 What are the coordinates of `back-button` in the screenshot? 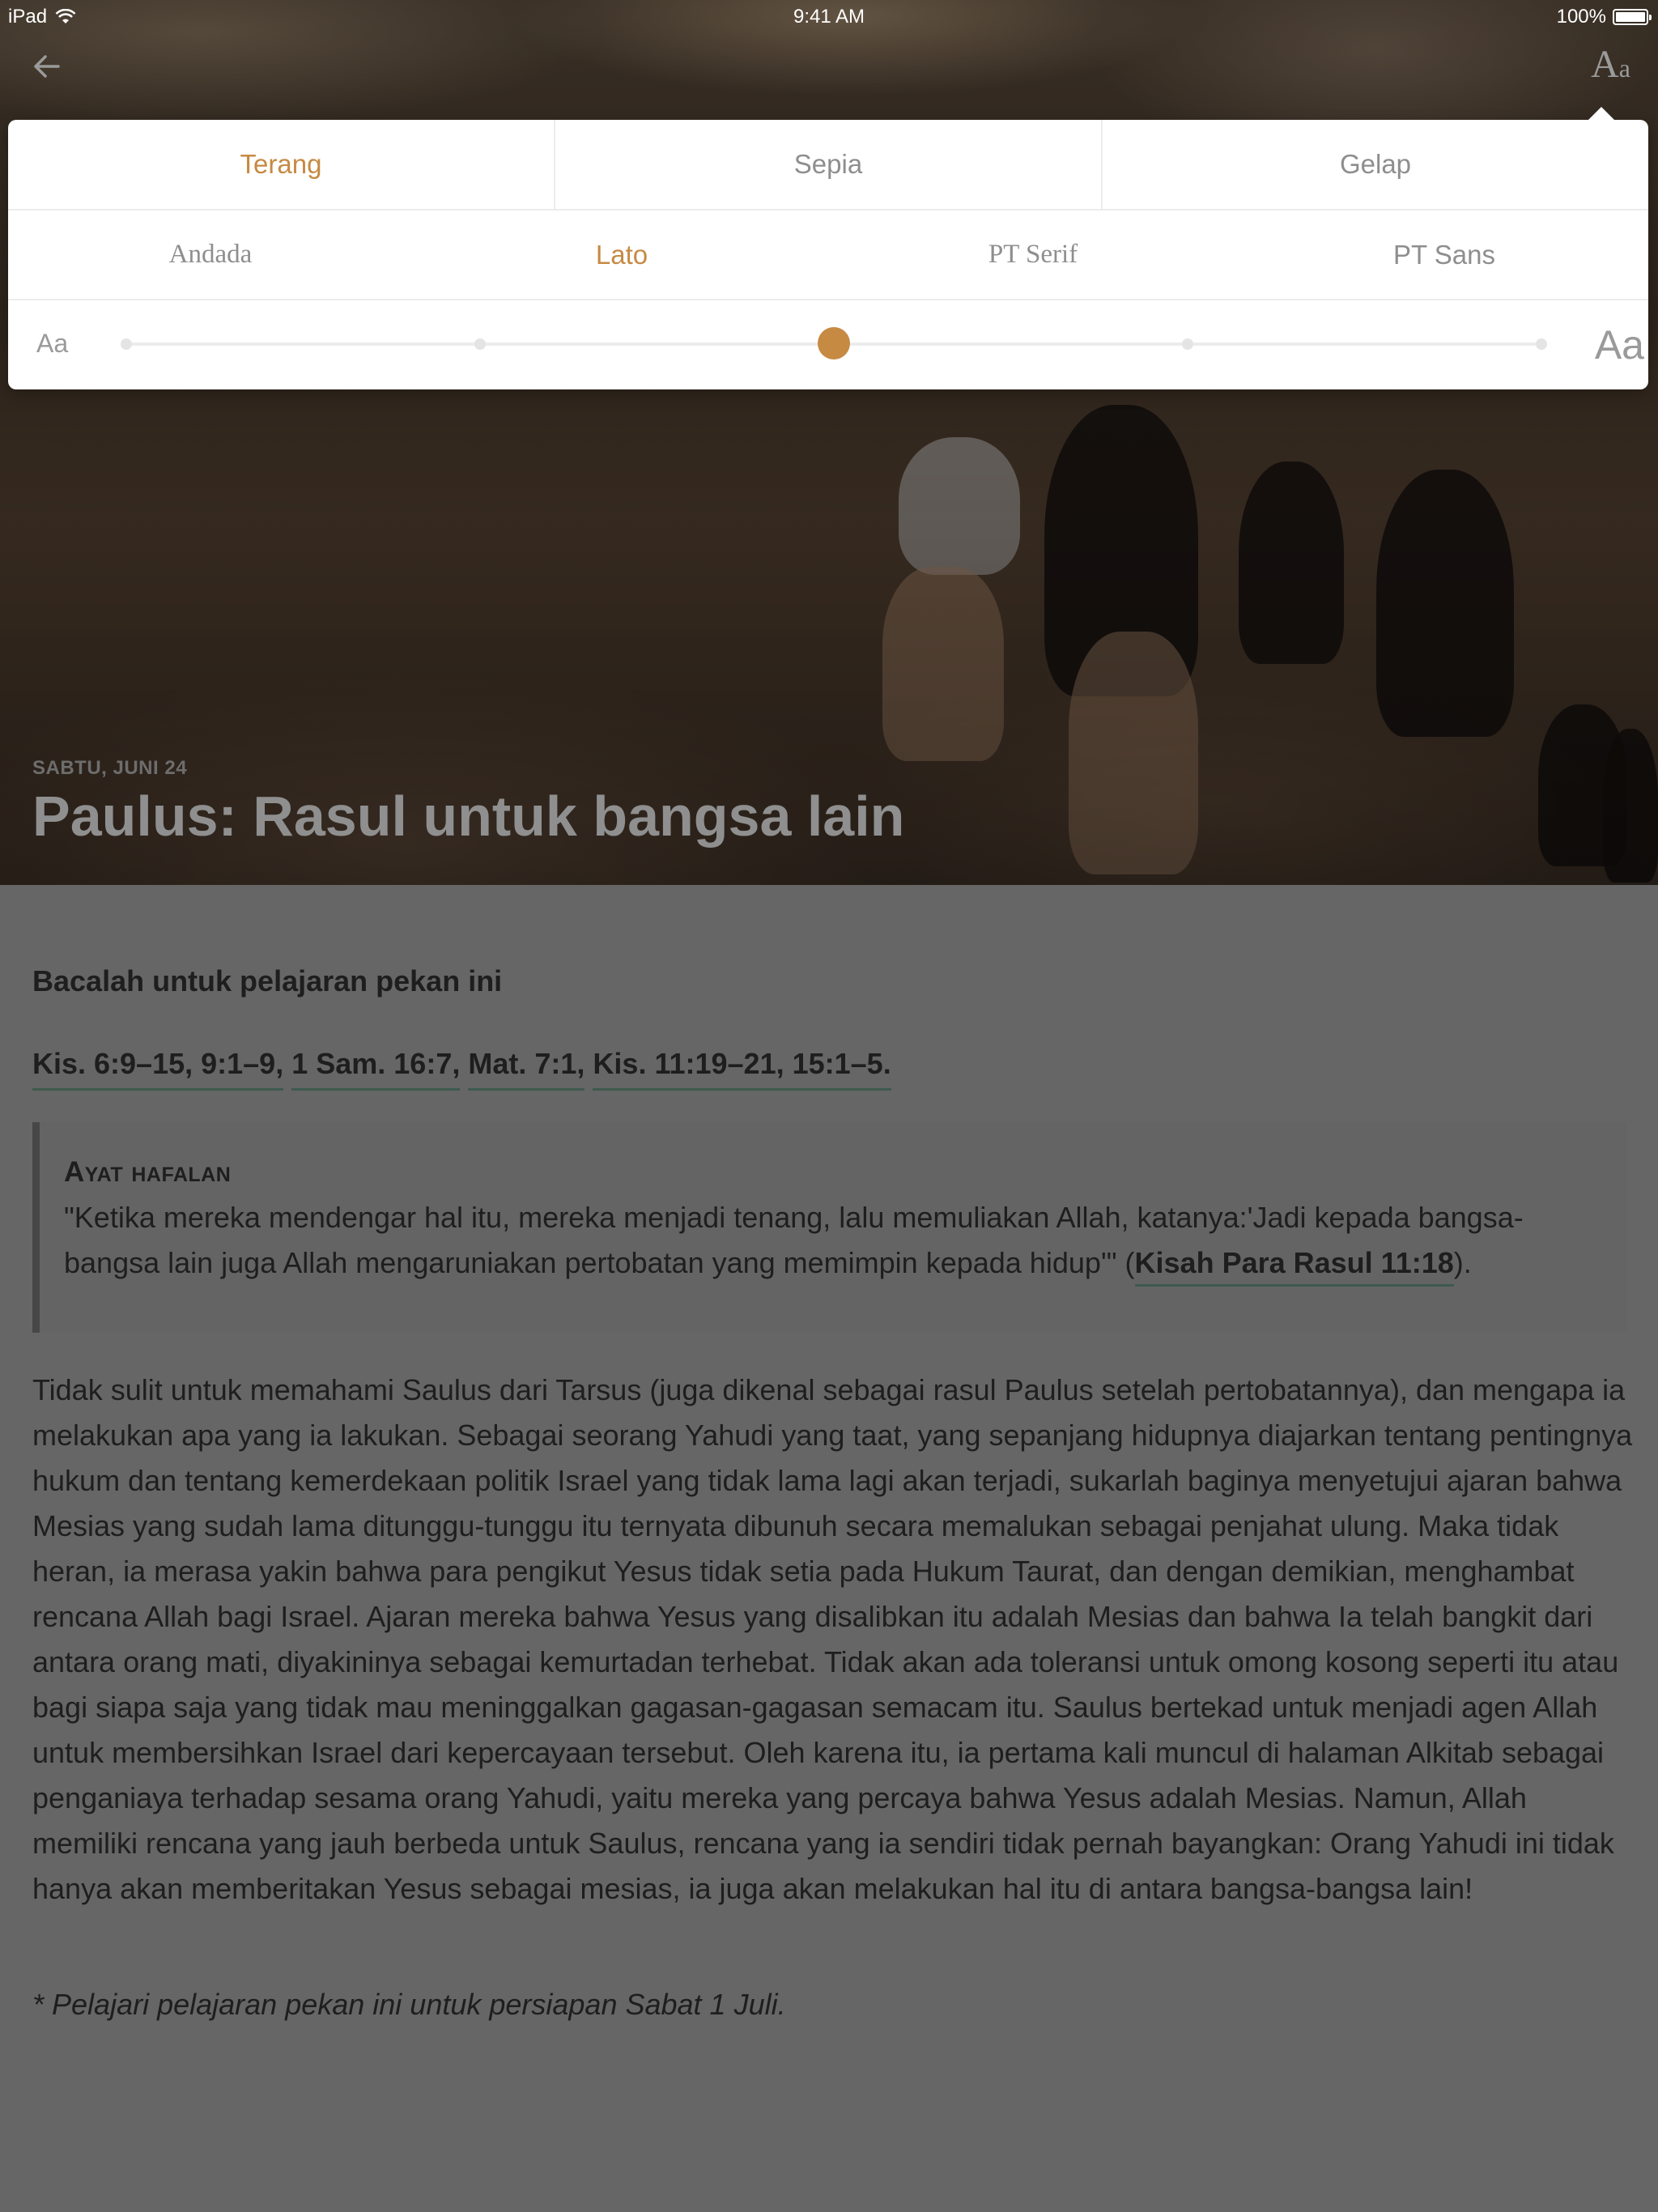 It's located at (47, 66).